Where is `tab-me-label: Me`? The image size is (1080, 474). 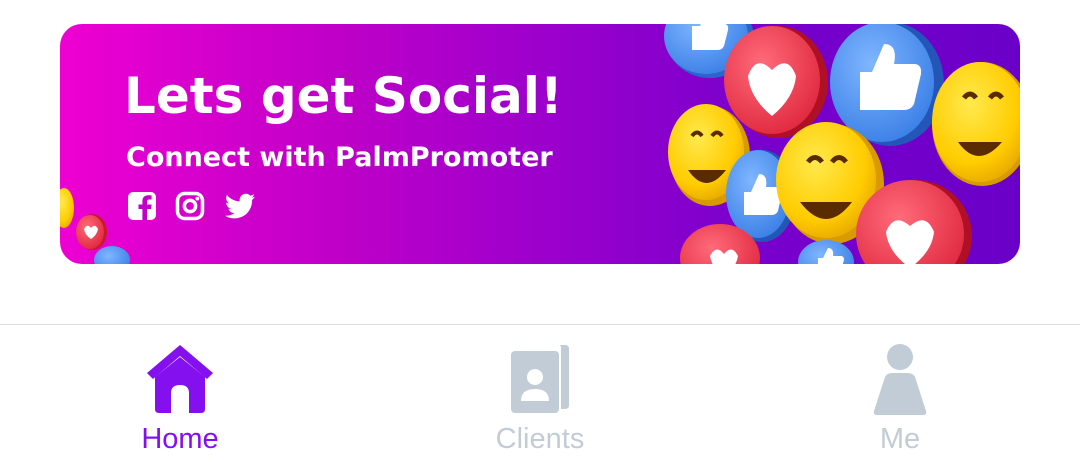
tab-me-label: Me is located at coordinates (900, 439).